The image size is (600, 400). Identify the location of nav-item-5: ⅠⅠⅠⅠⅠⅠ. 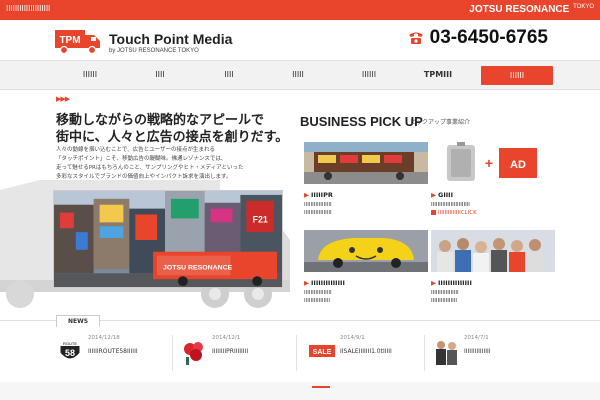
(369, 74).